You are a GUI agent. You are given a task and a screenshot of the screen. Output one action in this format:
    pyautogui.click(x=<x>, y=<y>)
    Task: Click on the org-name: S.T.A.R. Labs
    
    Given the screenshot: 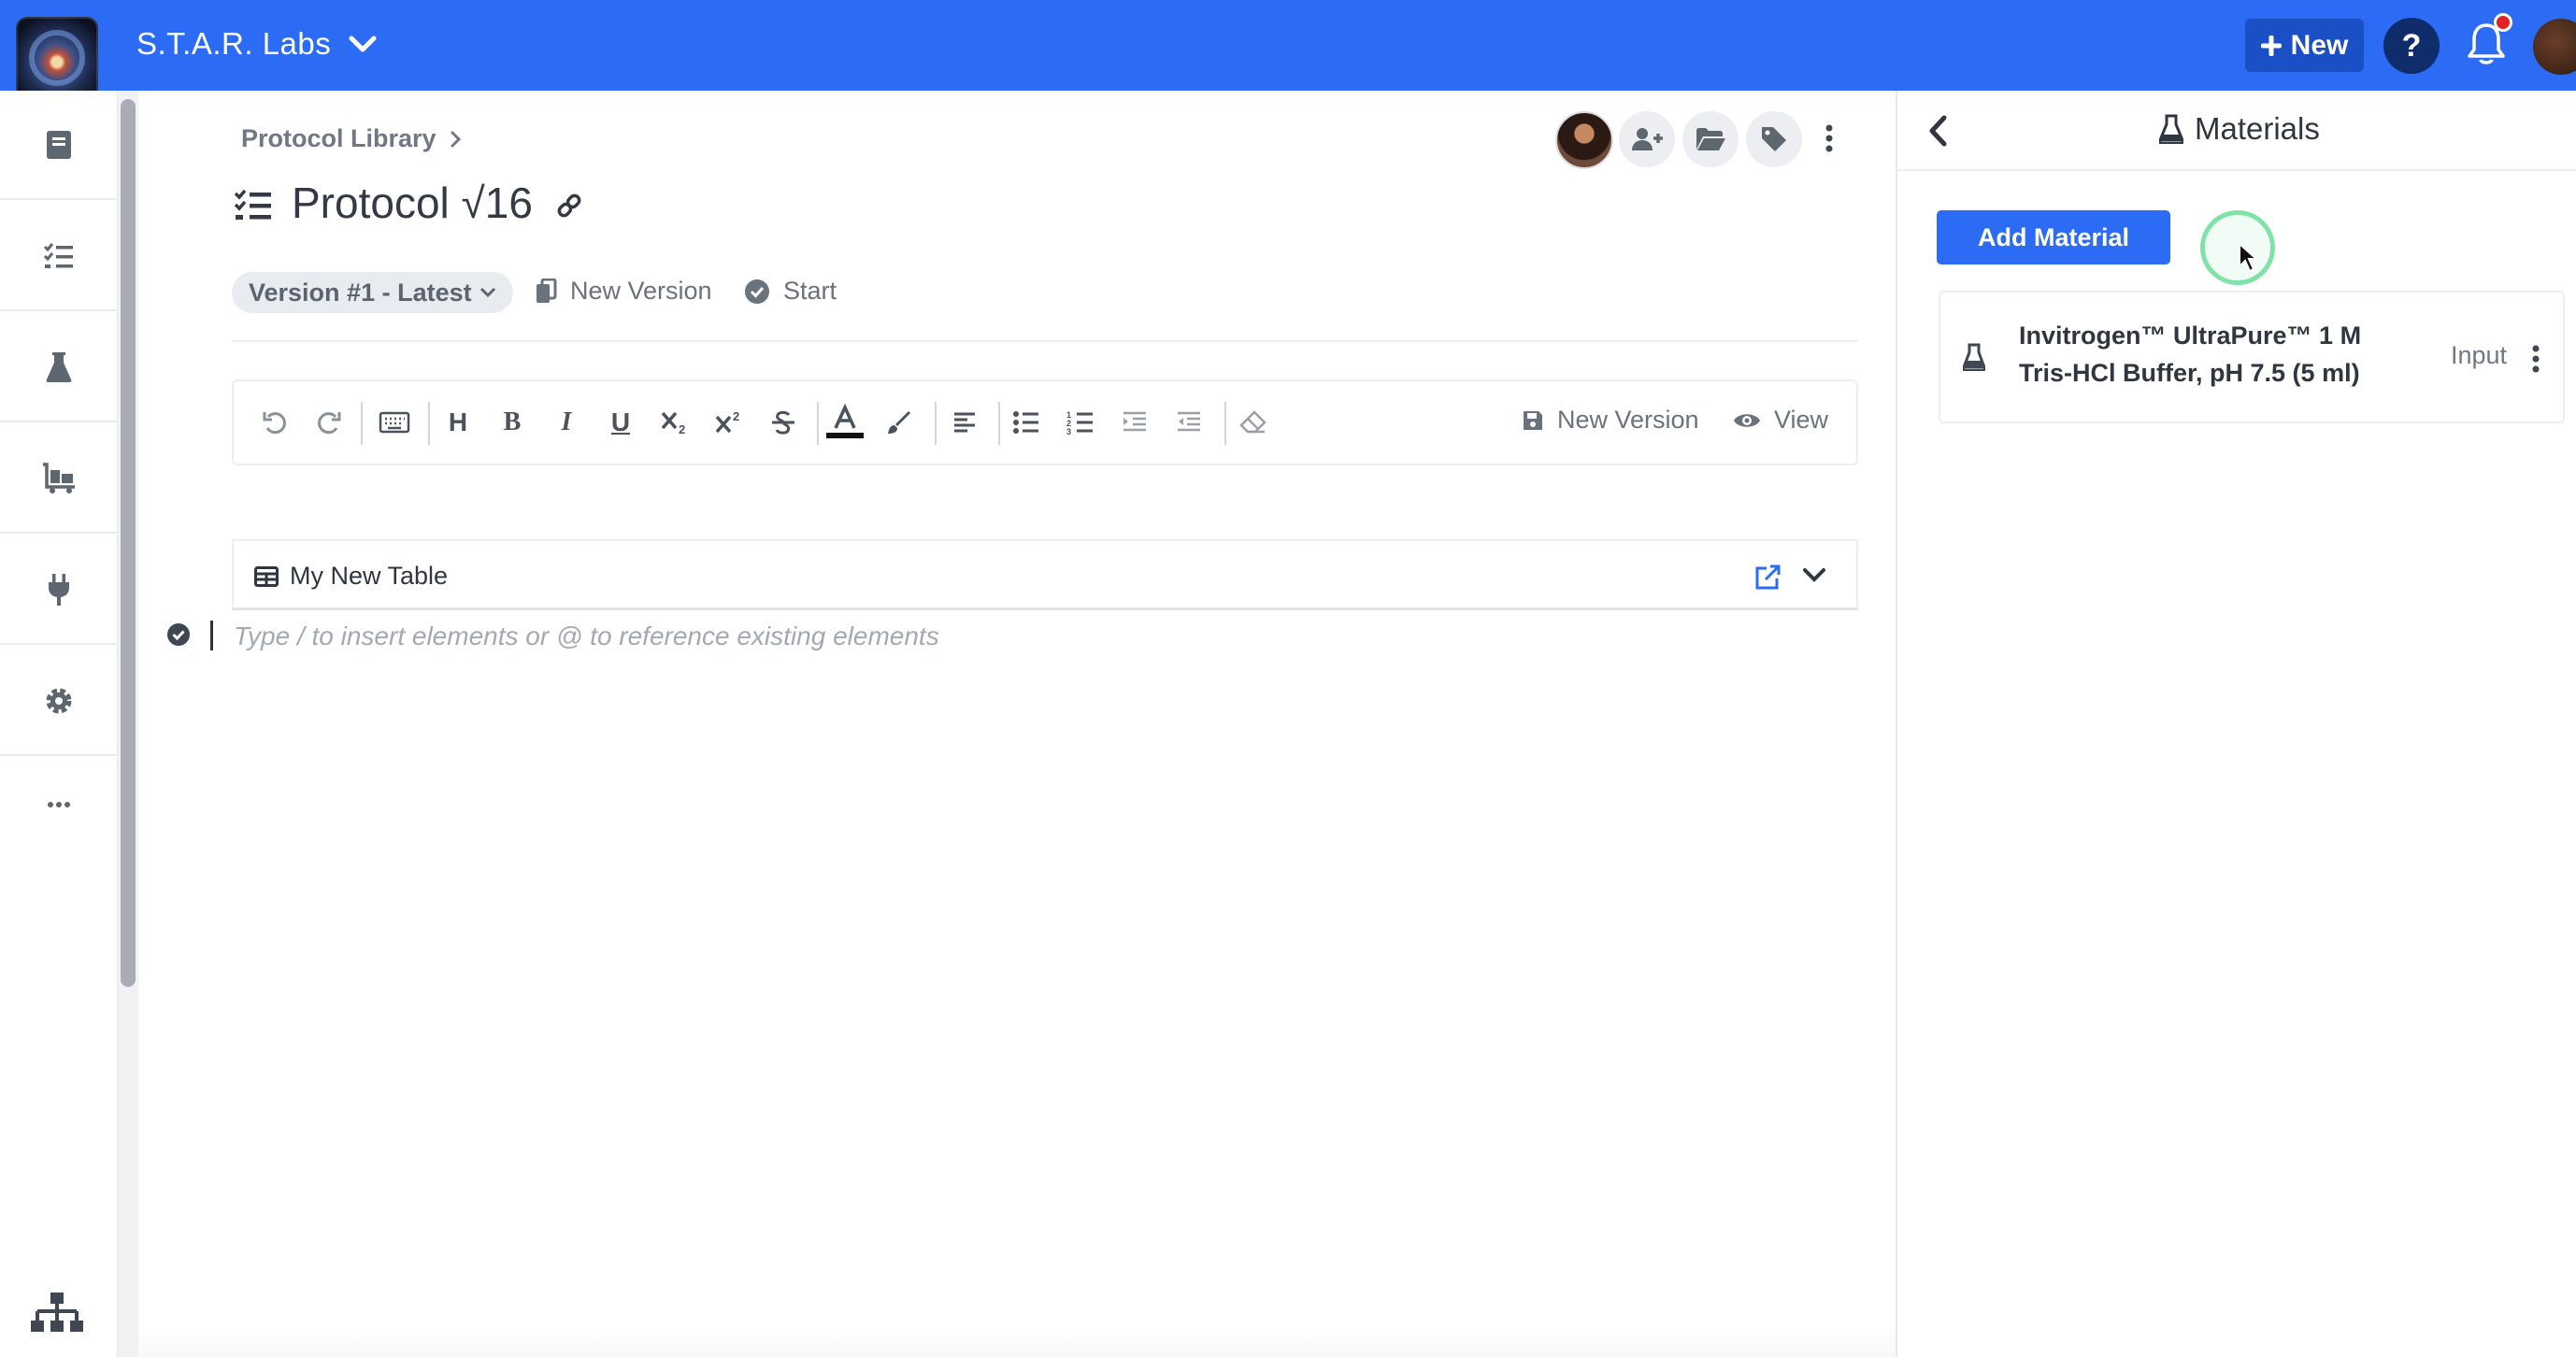 What is the action you would take?
    pyautogui.click(x=233, y=44)
    